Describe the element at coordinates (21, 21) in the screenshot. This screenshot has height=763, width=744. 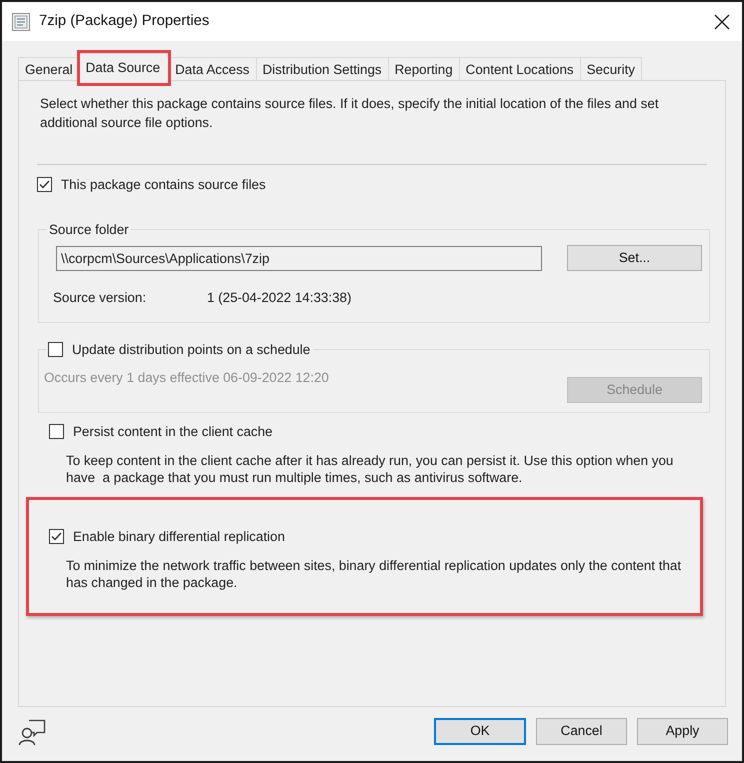
I see `document-icon` at that location.